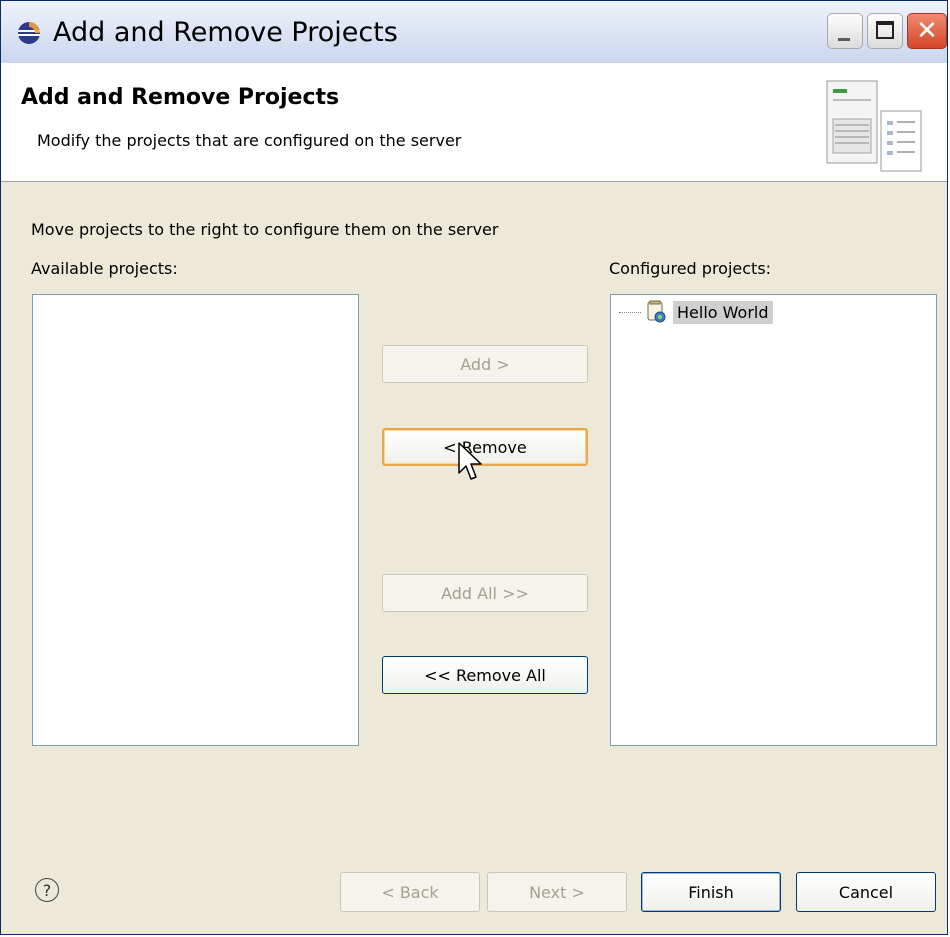 The width and height of the screenshot is (950, 937). What do you see at coordinates (844, 39) in the screenshot?
I see `minimize-icon` at bounding box center [844, 39].